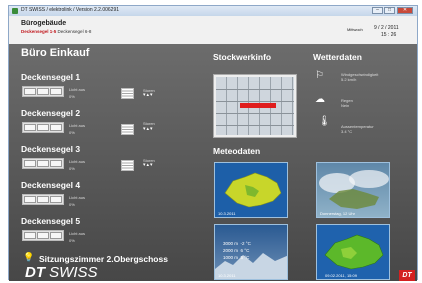  What do you see at coordinates (75, 31) in the screenshot?
I see `breadcrumb-other: Deckensegel 6-8` at bounding box center [75, 31].